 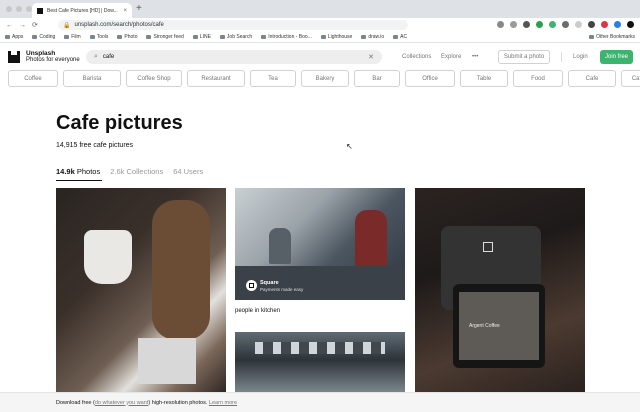 I want to click on nav-explore: Explore, so click(x=451, y=57).